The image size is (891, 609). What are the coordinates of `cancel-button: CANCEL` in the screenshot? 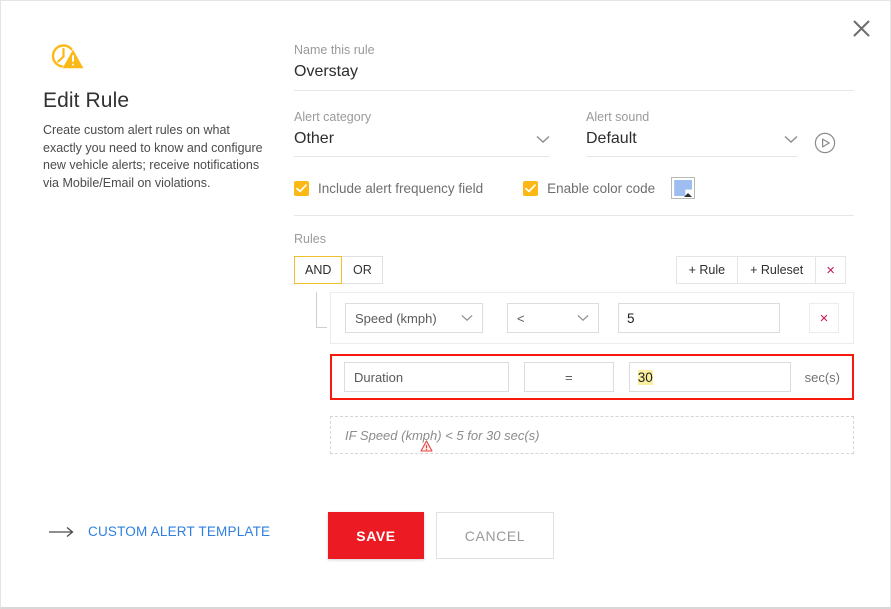 It's located at (495, 535).